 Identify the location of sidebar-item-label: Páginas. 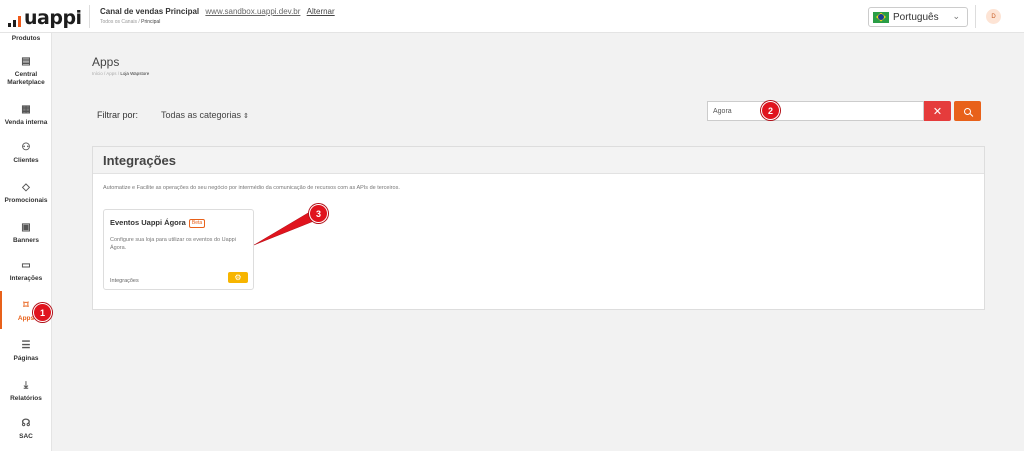
(26, 358).